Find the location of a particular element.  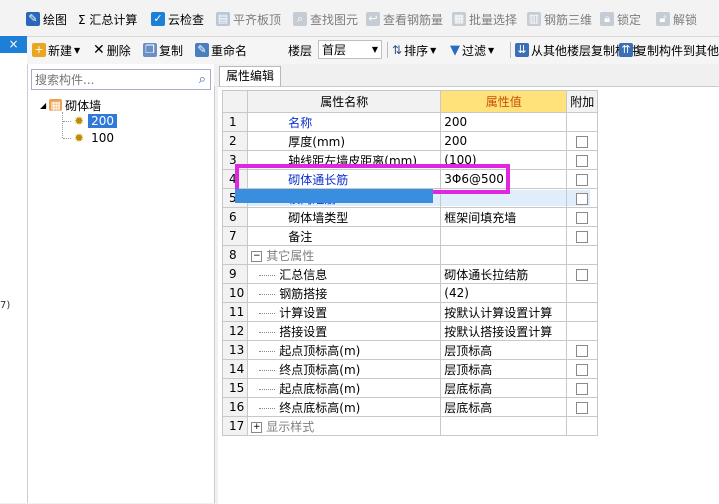

row-number: 13 is located at coordinates (235, 350).